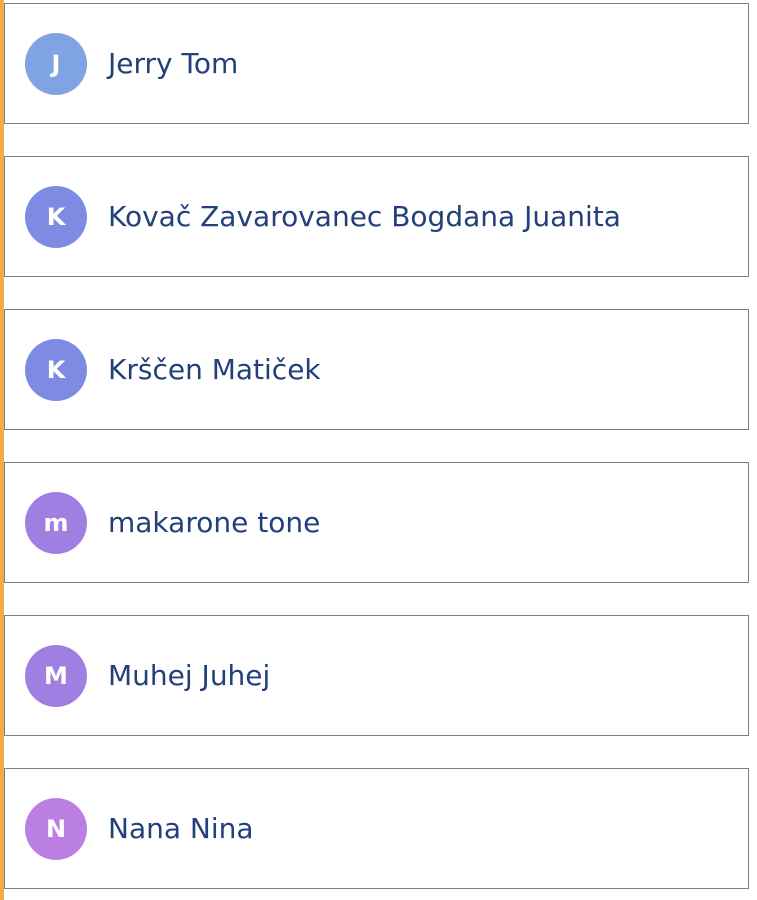 The image size is (757, 900). I want to click on contact-name: Jerry Tom, so click(173, 63).